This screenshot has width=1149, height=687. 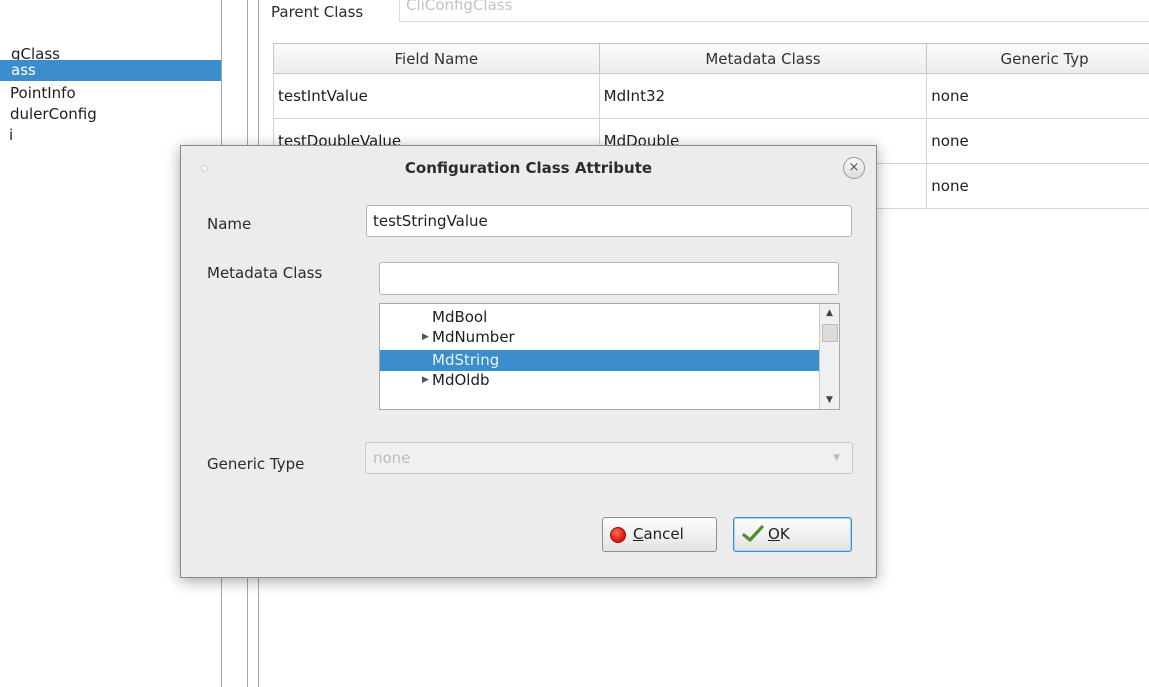 I want to click on tree-item: dulerConfig, so click(x=110, y=114).